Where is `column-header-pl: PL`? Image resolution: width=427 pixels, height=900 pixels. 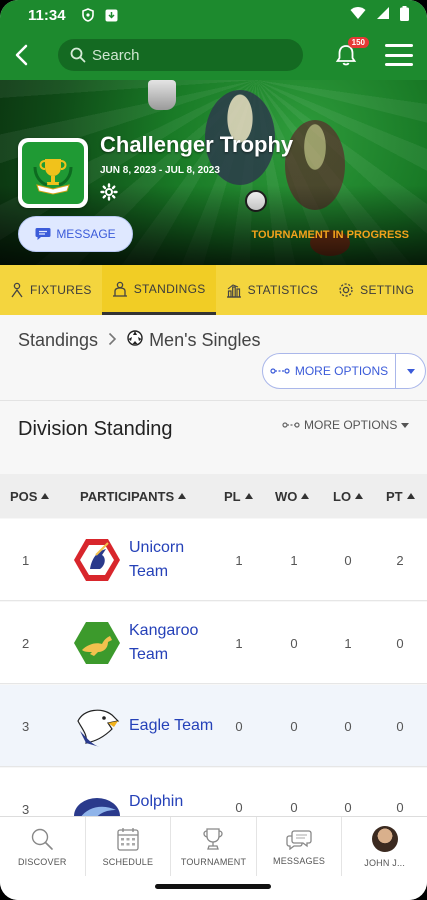
column-header-pl: PL is located at coordinates (244, 496).